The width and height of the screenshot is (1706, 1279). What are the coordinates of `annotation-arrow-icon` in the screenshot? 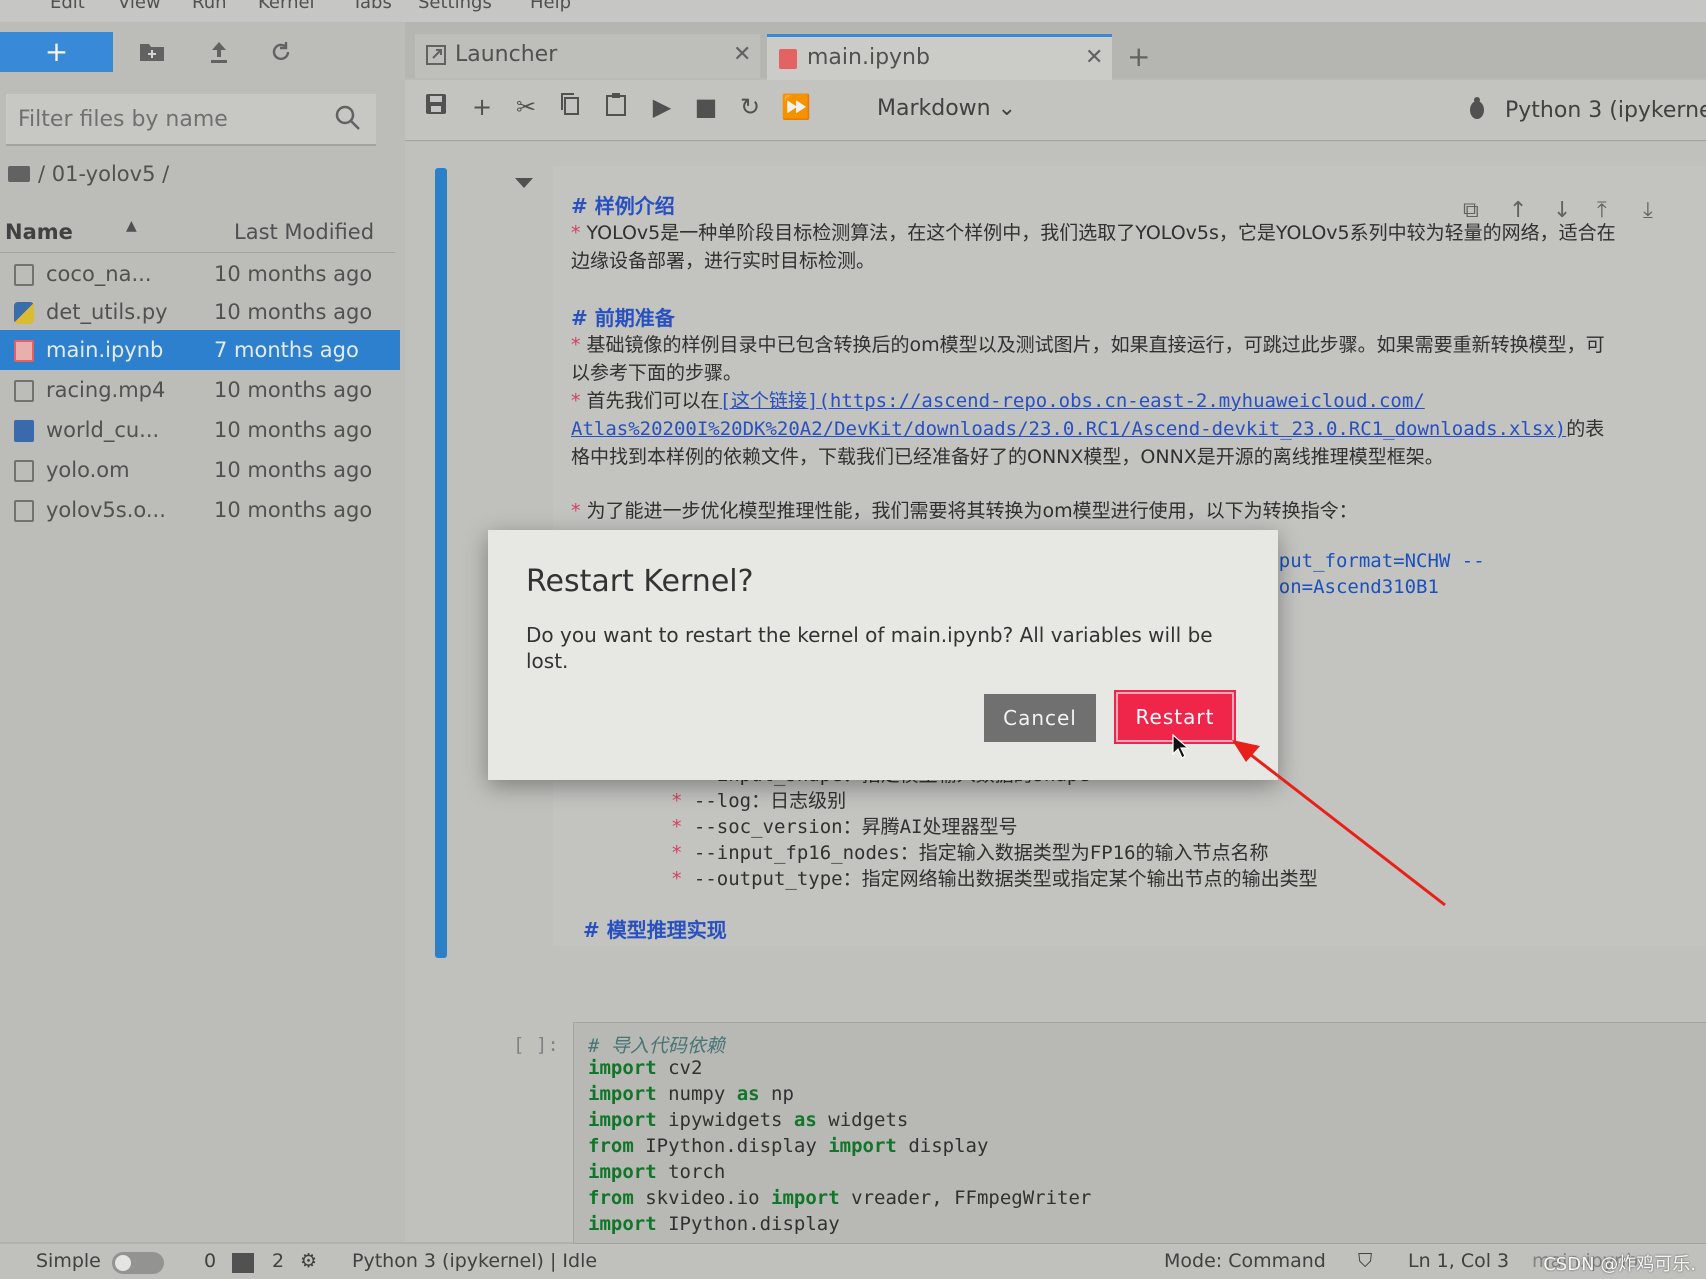 It's located at (1339, 823).